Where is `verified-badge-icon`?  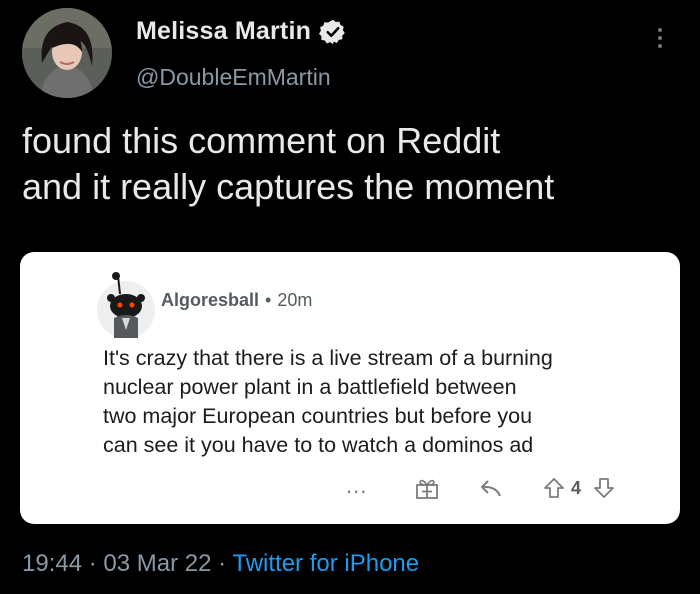
verified-badge-icon is located at coordinates (332, 31).